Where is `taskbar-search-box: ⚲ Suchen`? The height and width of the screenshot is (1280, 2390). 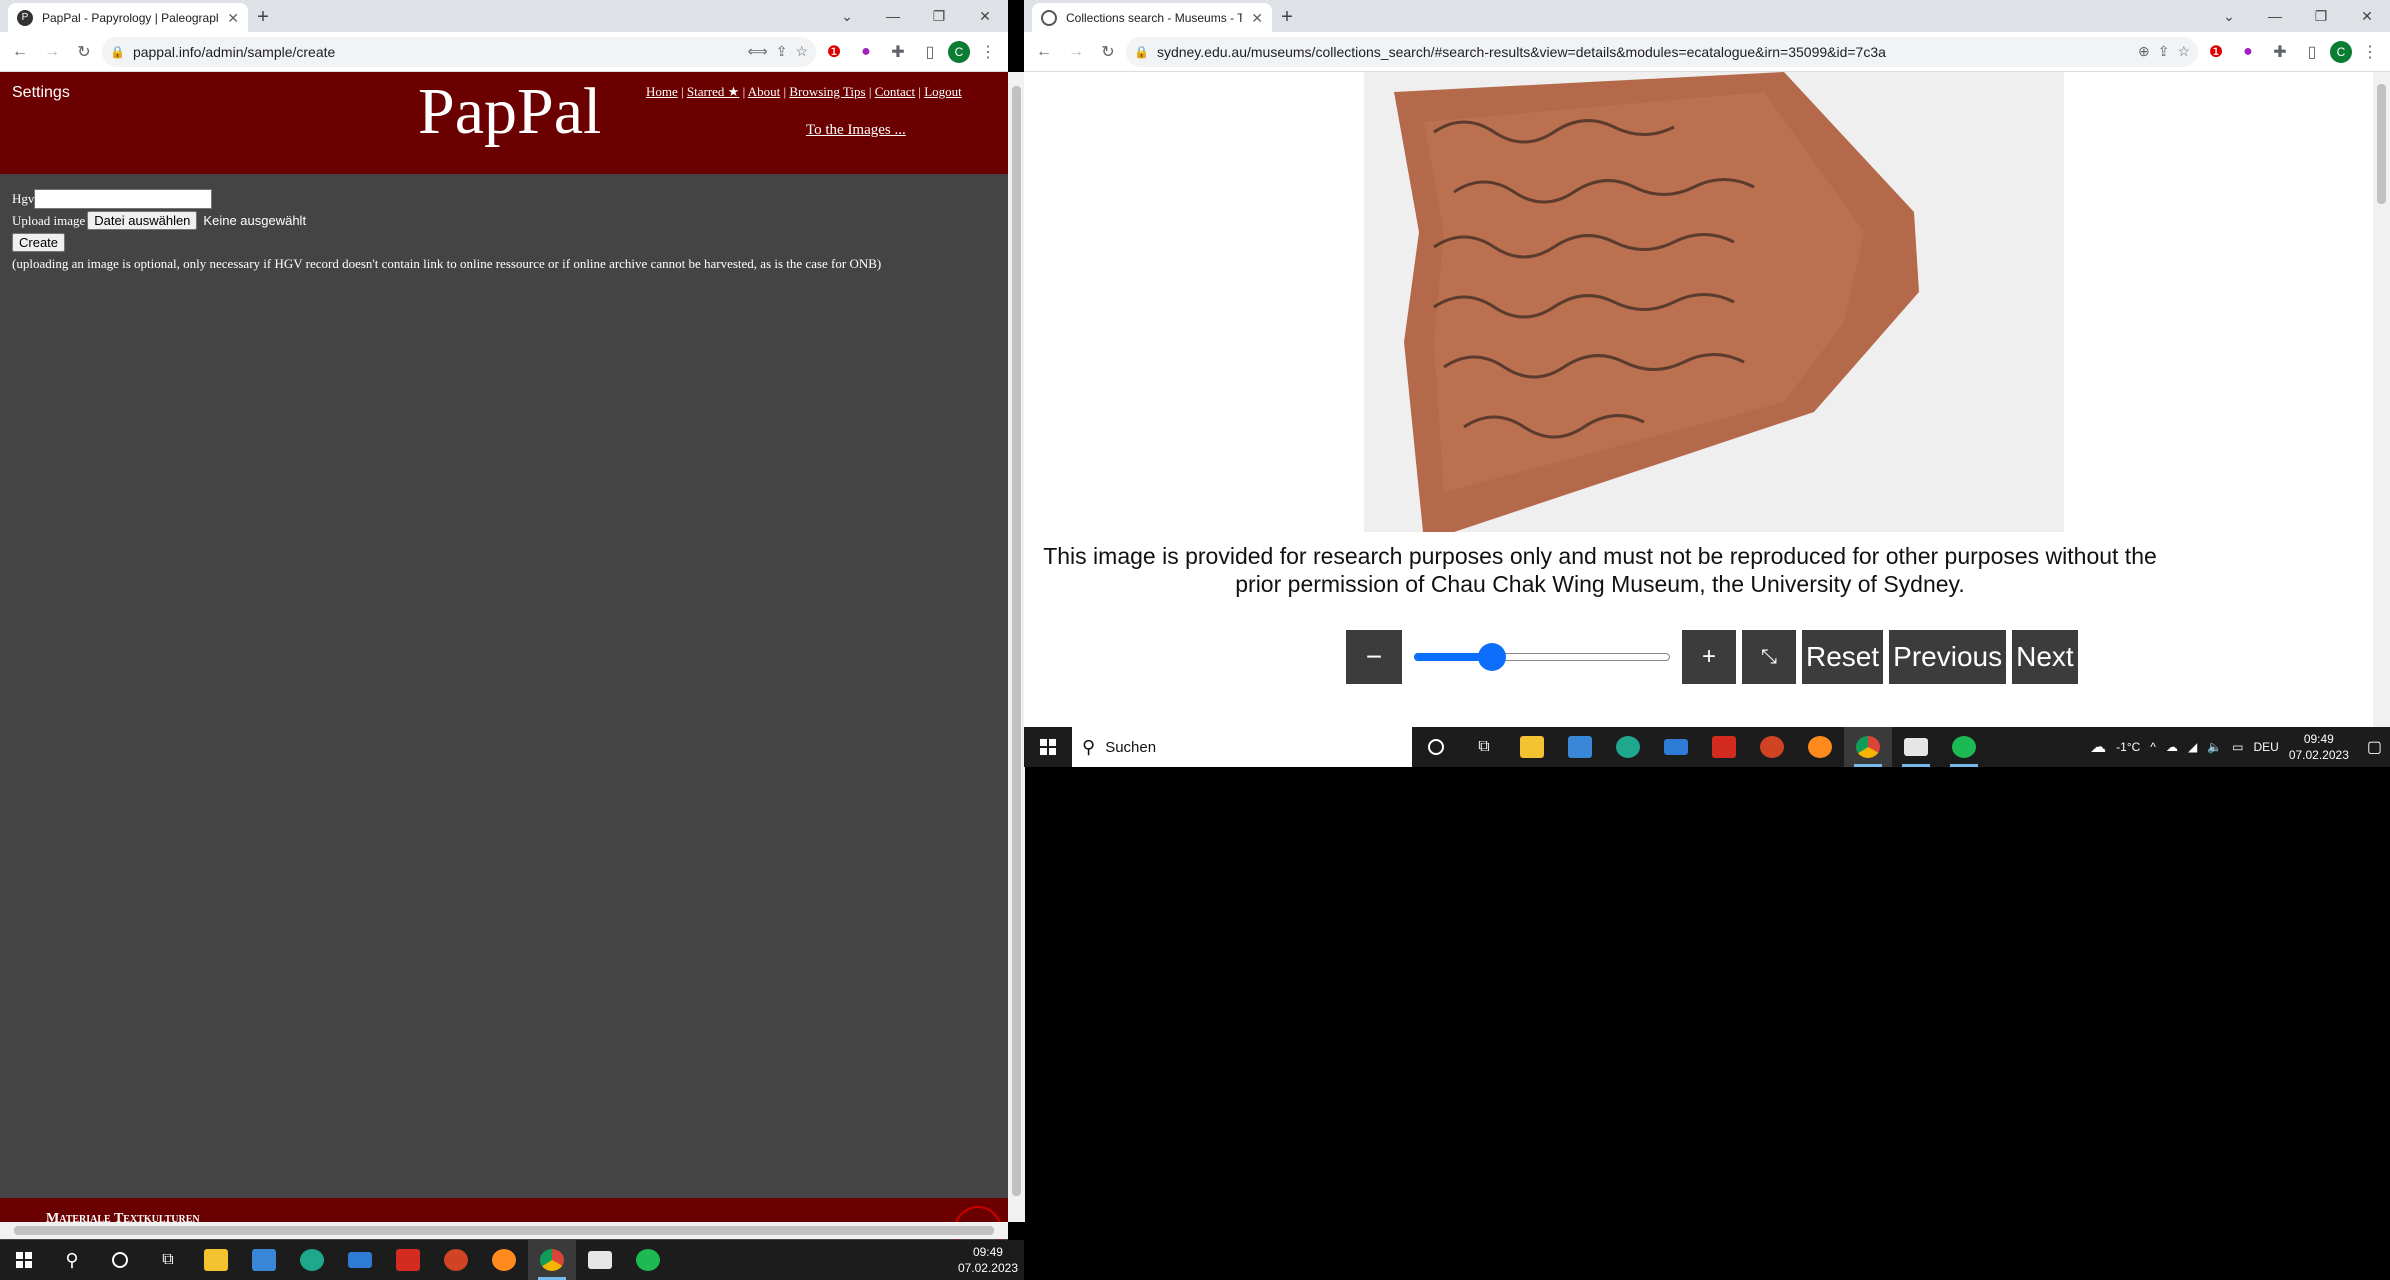 taskbar-search-box: ⚲ Suchen is located at coordinates (1242, 747).